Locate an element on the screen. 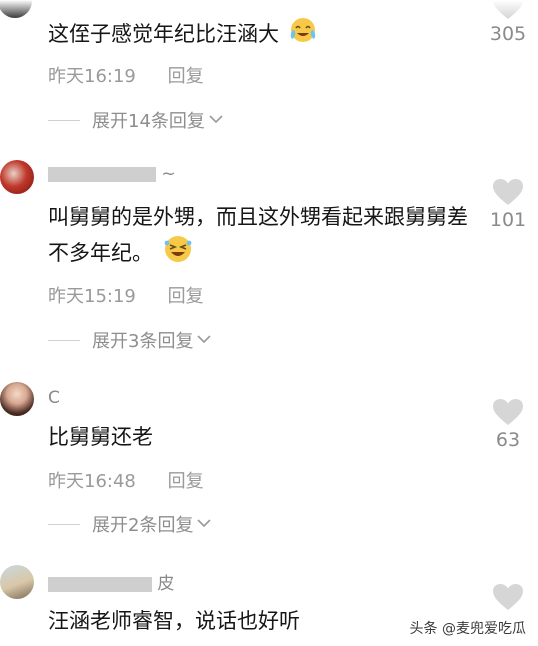  expand-replies-button: 展开3条回复 is located at coordinates (130, 340).